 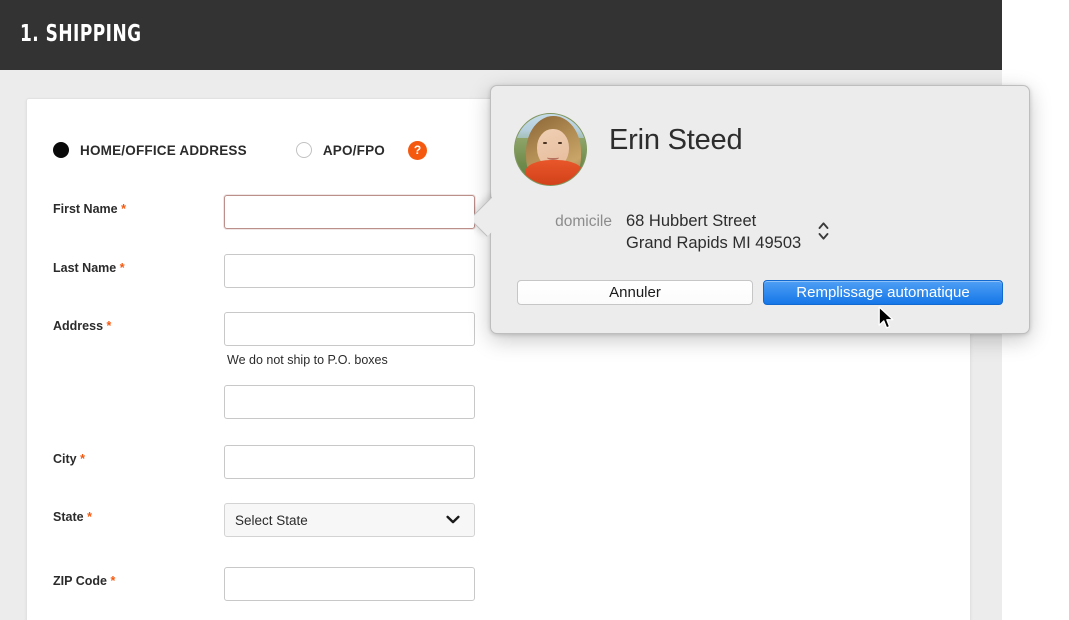 I want to click on field-row-state: State * Select State, so click(x=498, y=520).